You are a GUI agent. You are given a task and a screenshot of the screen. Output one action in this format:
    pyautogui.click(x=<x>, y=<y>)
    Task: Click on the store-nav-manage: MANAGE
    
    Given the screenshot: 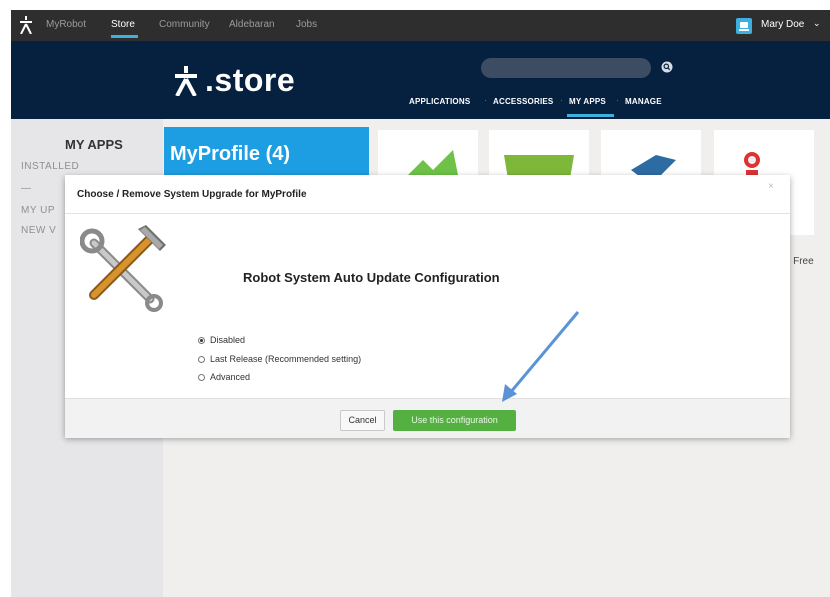 What is the action you would take?
    pyautogui.click(x=643, y=101)
    